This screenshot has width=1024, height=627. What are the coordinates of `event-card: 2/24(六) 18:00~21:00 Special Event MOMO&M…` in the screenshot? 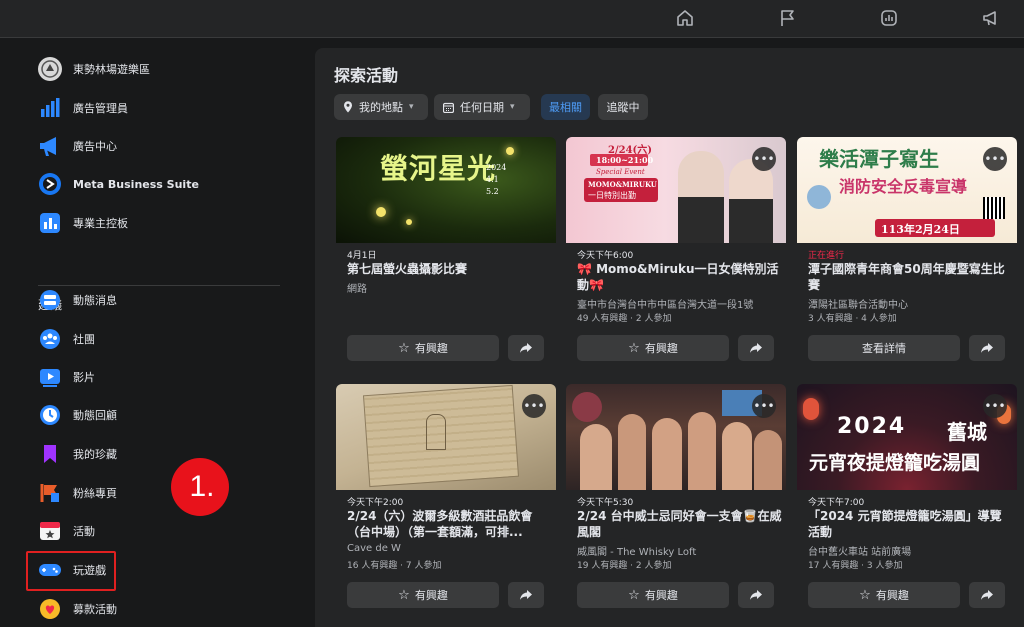 It's located at (676, 253).